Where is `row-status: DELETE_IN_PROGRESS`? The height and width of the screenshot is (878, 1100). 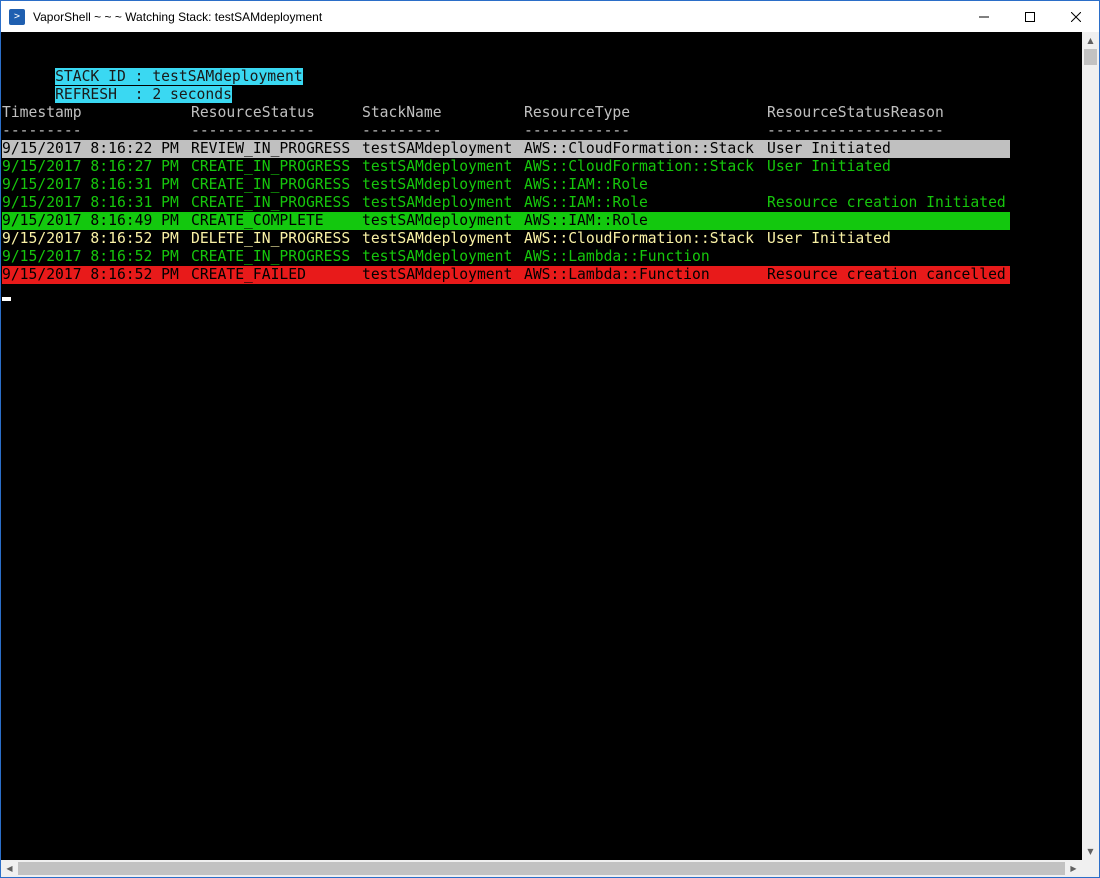
row-status: DELETE_IN_PROGRESS is located at coordinates (271, 238).